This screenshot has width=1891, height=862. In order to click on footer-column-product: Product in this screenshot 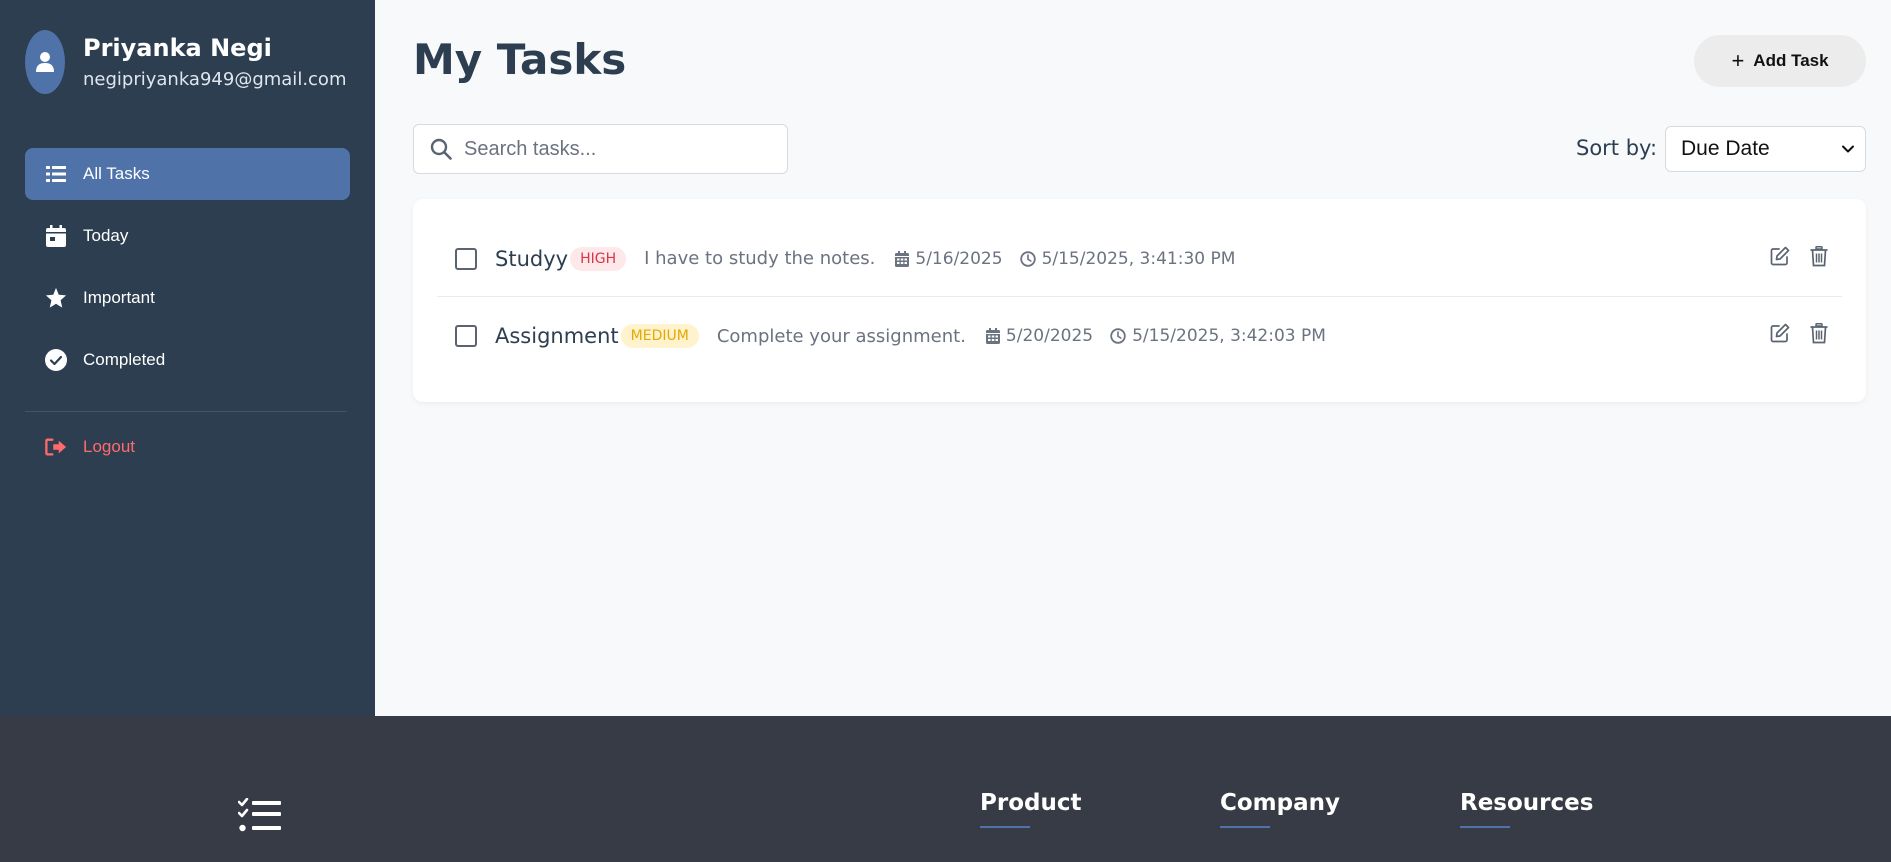, I will do `click(1030, 809)`.